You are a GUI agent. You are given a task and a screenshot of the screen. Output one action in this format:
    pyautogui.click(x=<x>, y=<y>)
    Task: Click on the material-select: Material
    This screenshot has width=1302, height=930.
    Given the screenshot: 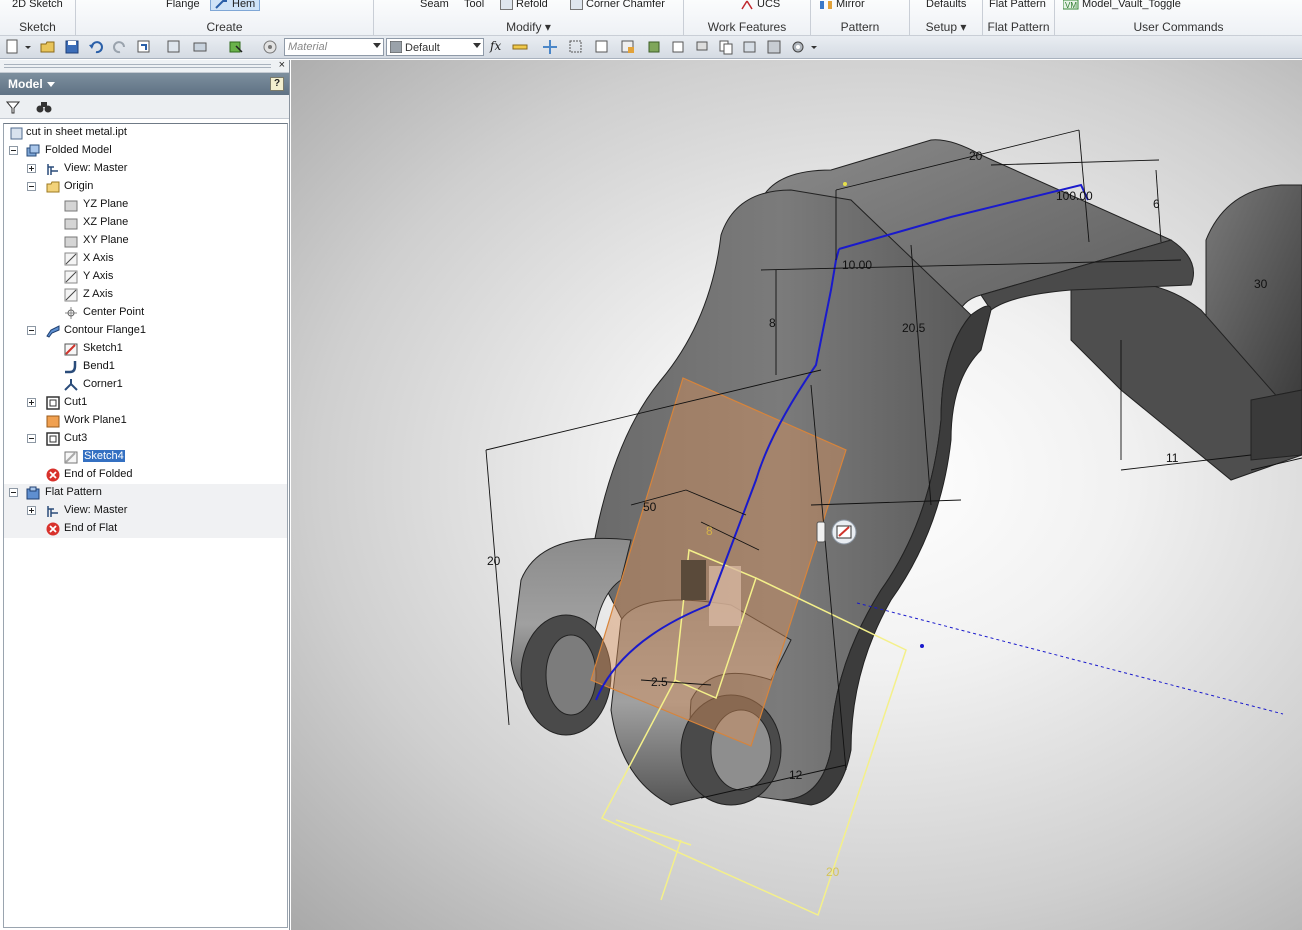 What is the action you would take?
    pyautogui.click(x=334, y=47)
    